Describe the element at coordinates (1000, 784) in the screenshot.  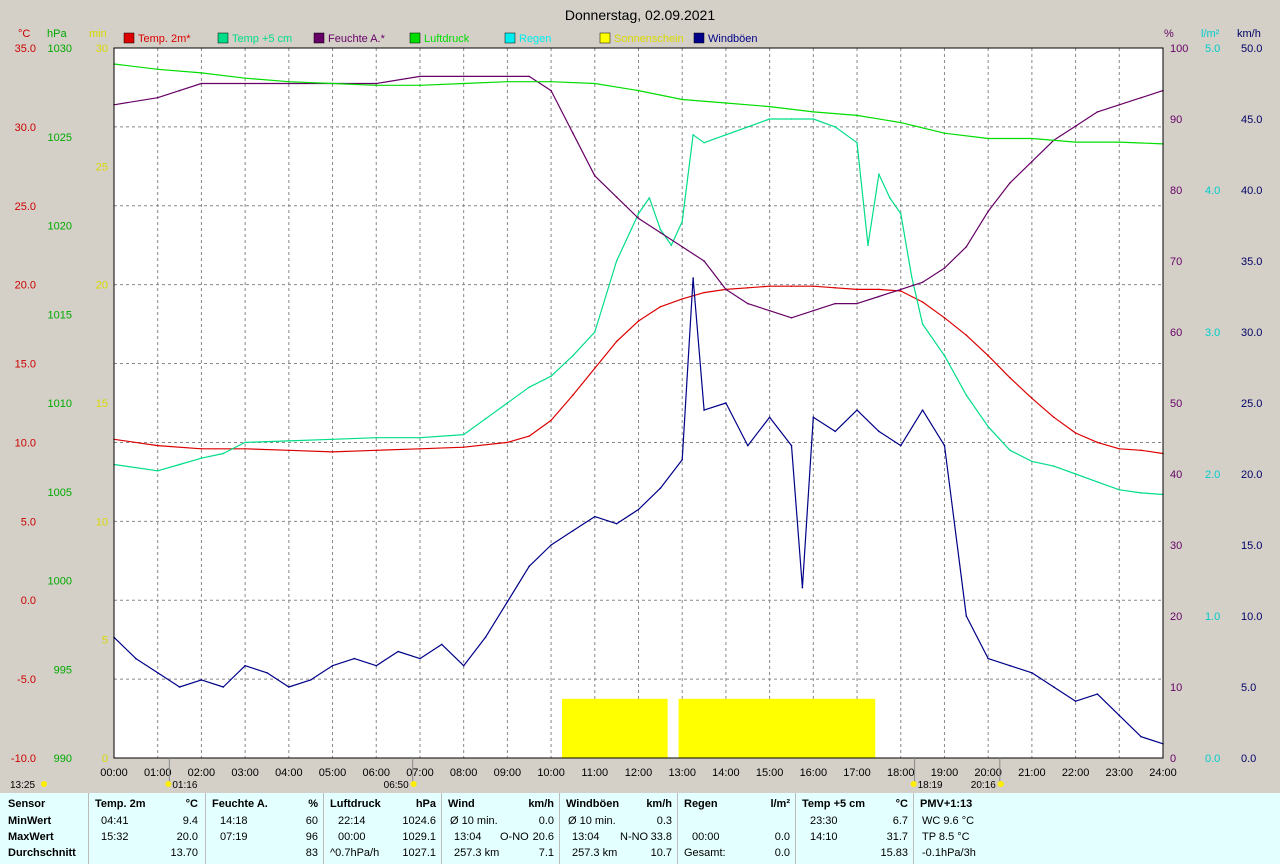
I see `moonset-marker-icon` at that location.